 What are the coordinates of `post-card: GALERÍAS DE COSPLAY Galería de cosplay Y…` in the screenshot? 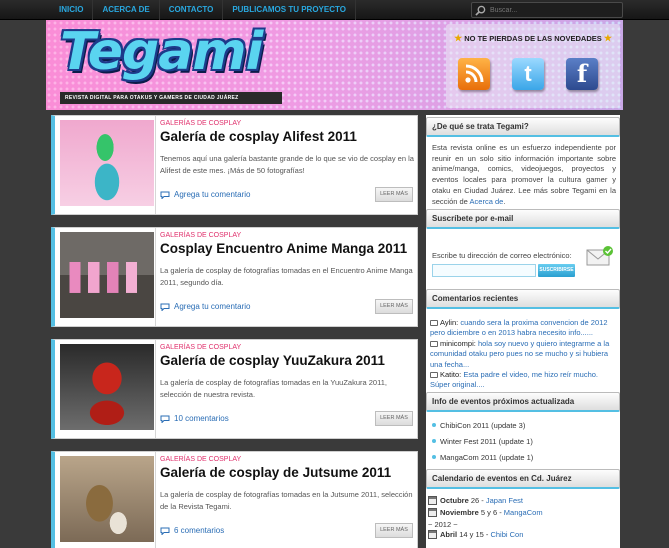 It's located at (234, 389).